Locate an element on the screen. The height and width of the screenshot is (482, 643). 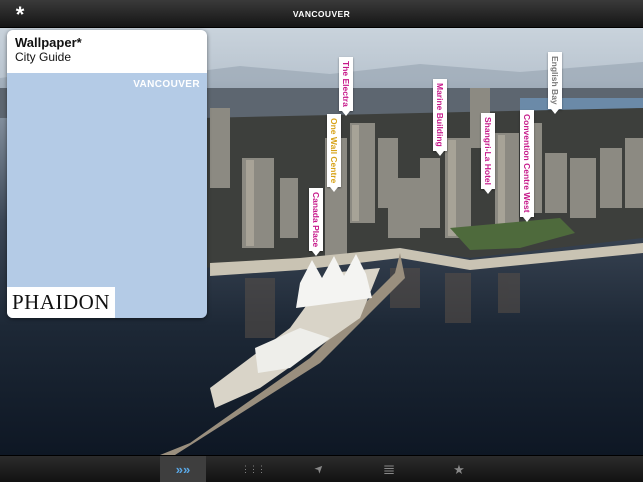
page-title: VANCOUVER is located at coordinates (321, 14).